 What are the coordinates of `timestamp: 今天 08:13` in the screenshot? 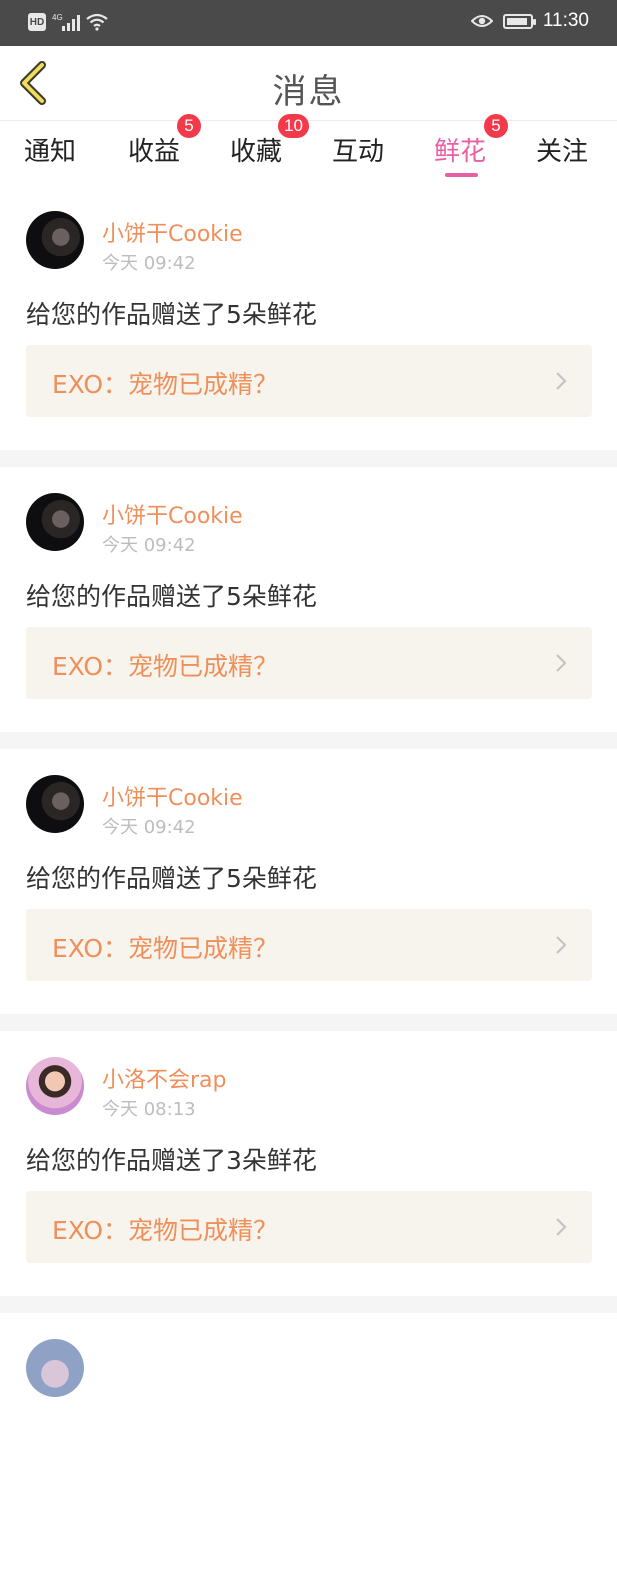 It's located at (149, 1109).